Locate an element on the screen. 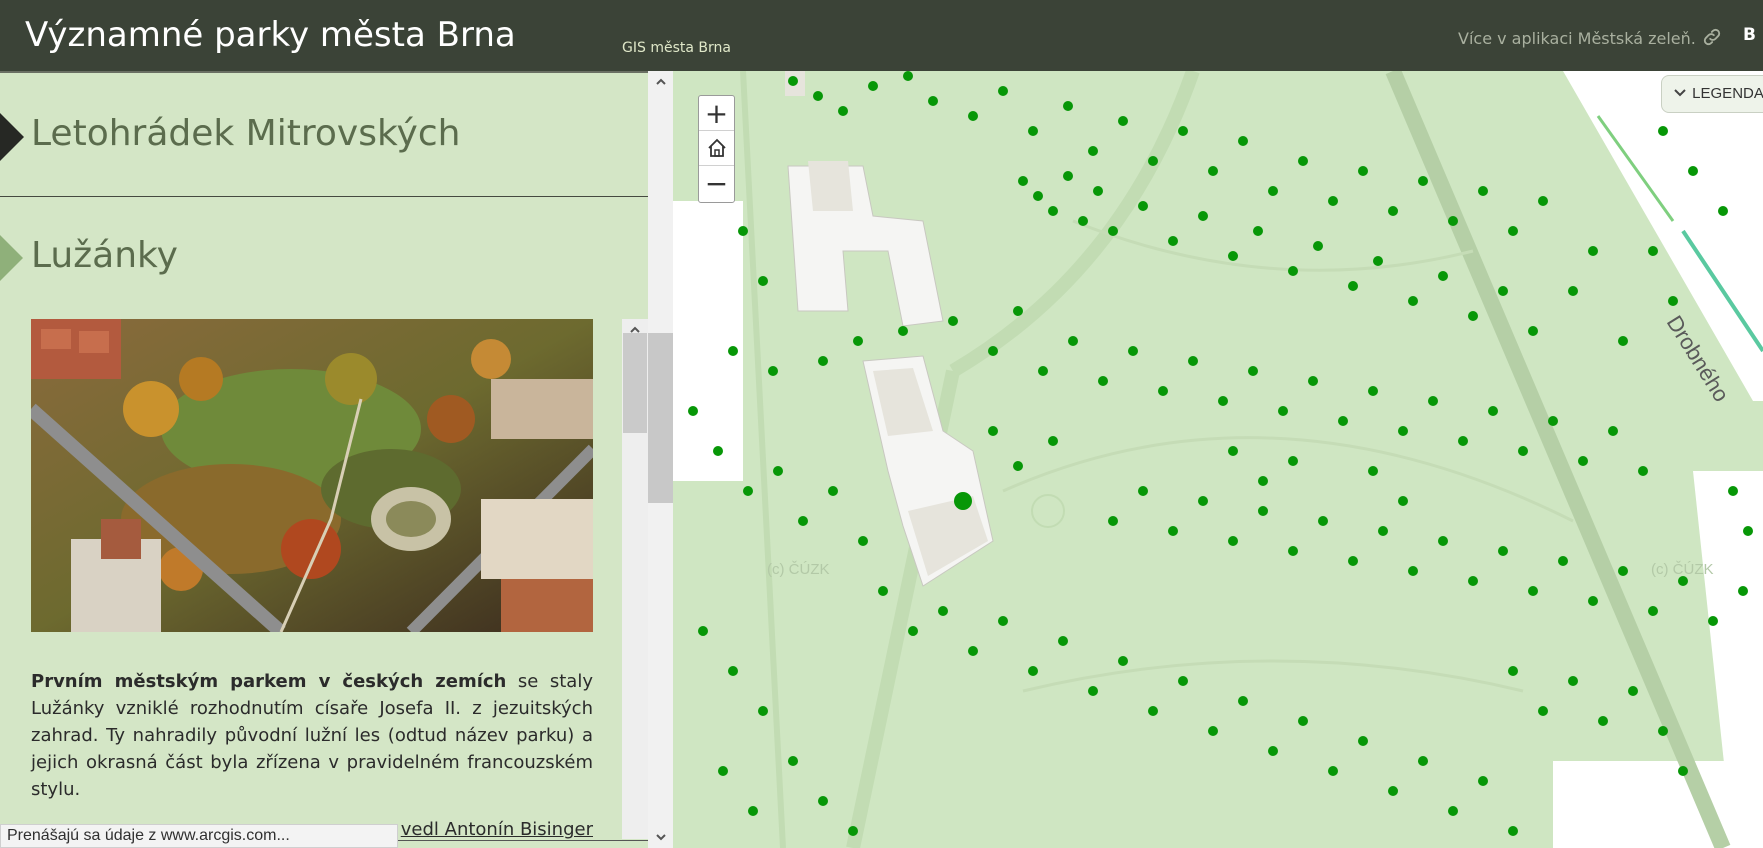 This screenshot has width=1763, height=848. chevron-down-icon is located at coordinates (1681, 93).